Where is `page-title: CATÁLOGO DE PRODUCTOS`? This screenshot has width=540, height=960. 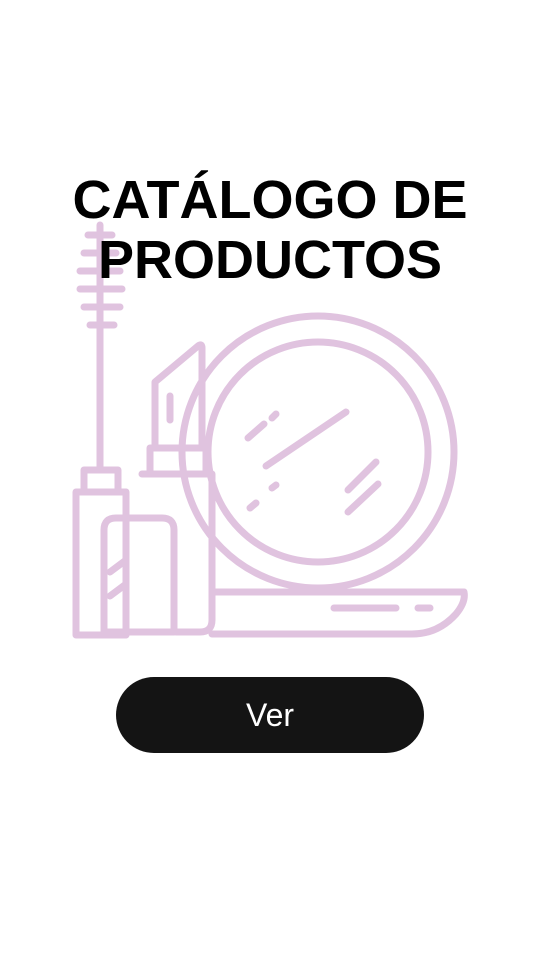
page-title: CATÁLOGO DE PRODUCTOS is located at coordinates (270, 230).